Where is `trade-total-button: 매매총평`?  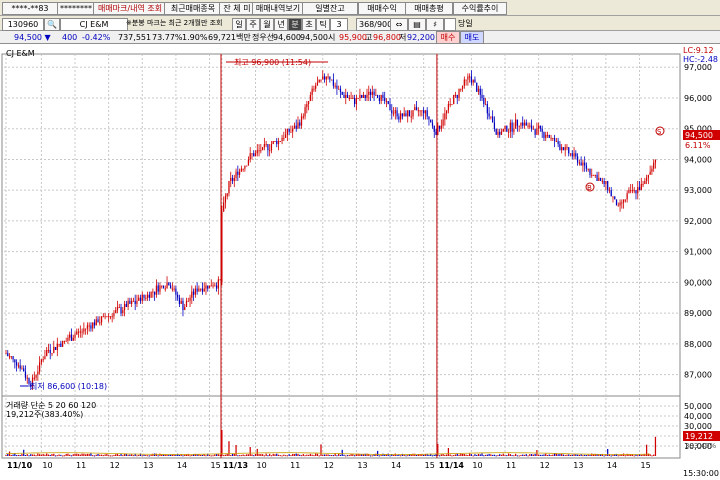
trade-total-button: 매매총평 is located at coordinates (429, 8).